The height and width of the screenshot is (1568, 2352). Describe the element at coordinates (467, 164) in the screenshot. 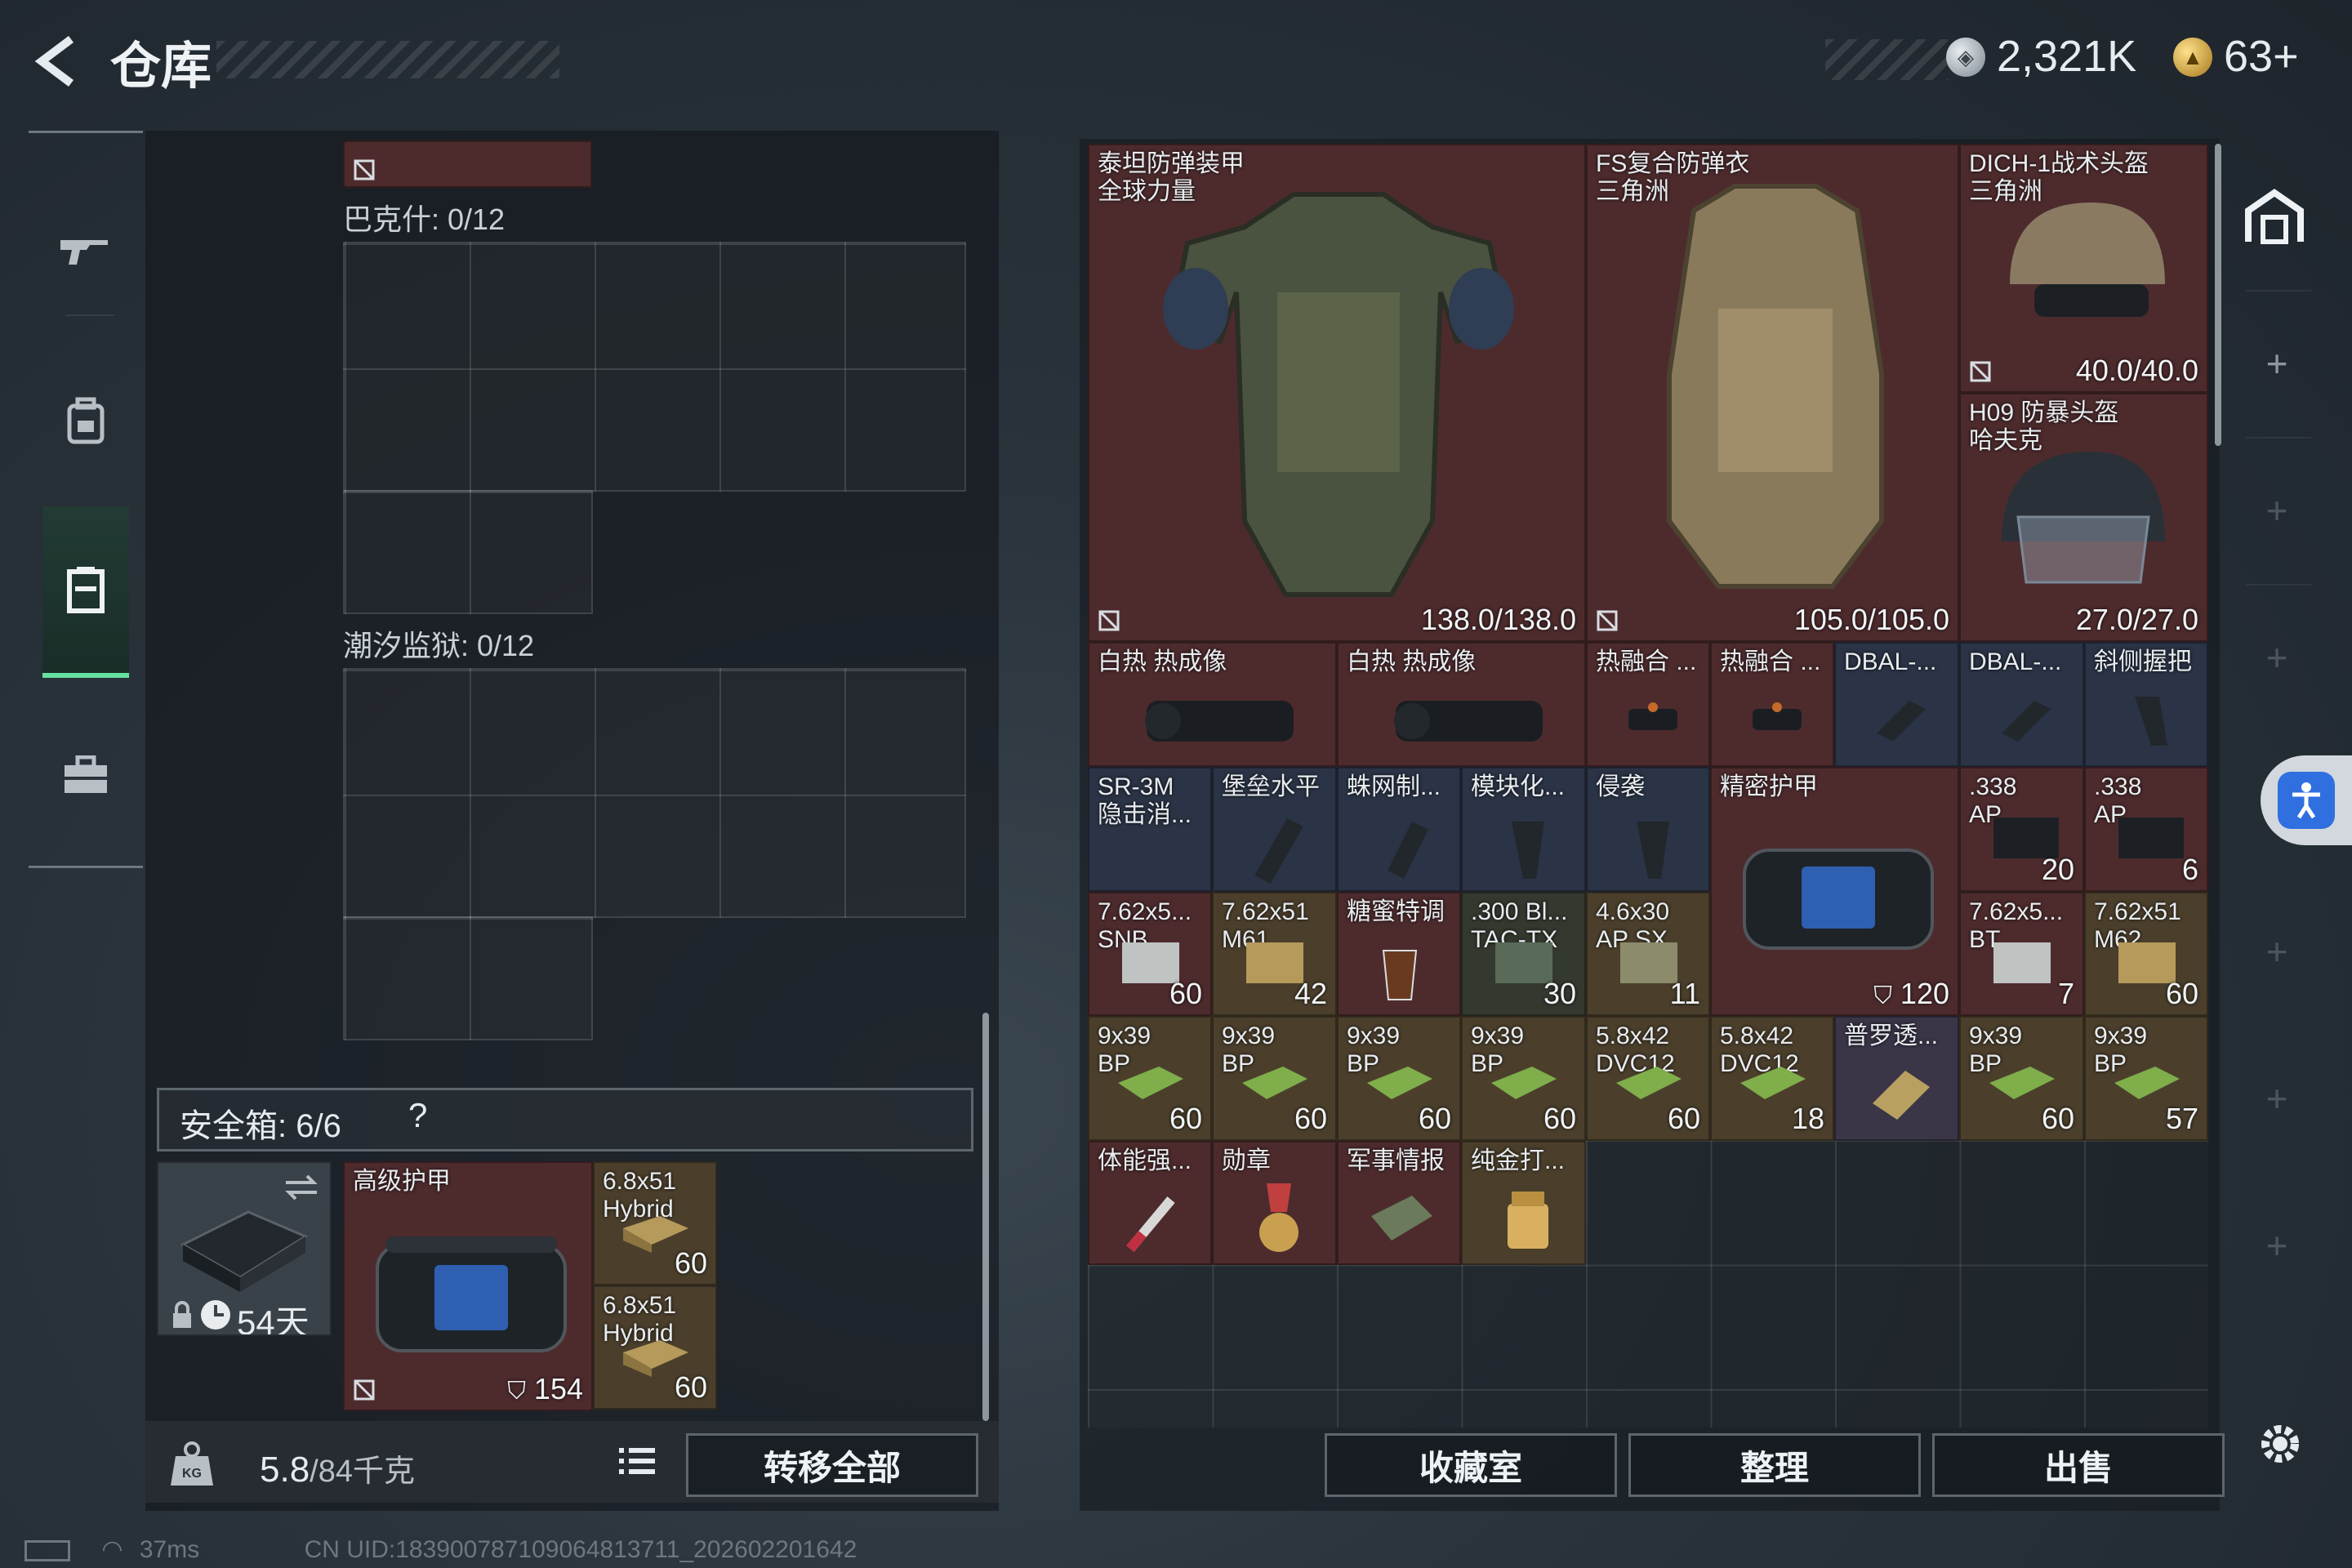

I see `partial-item-strip` at that location.